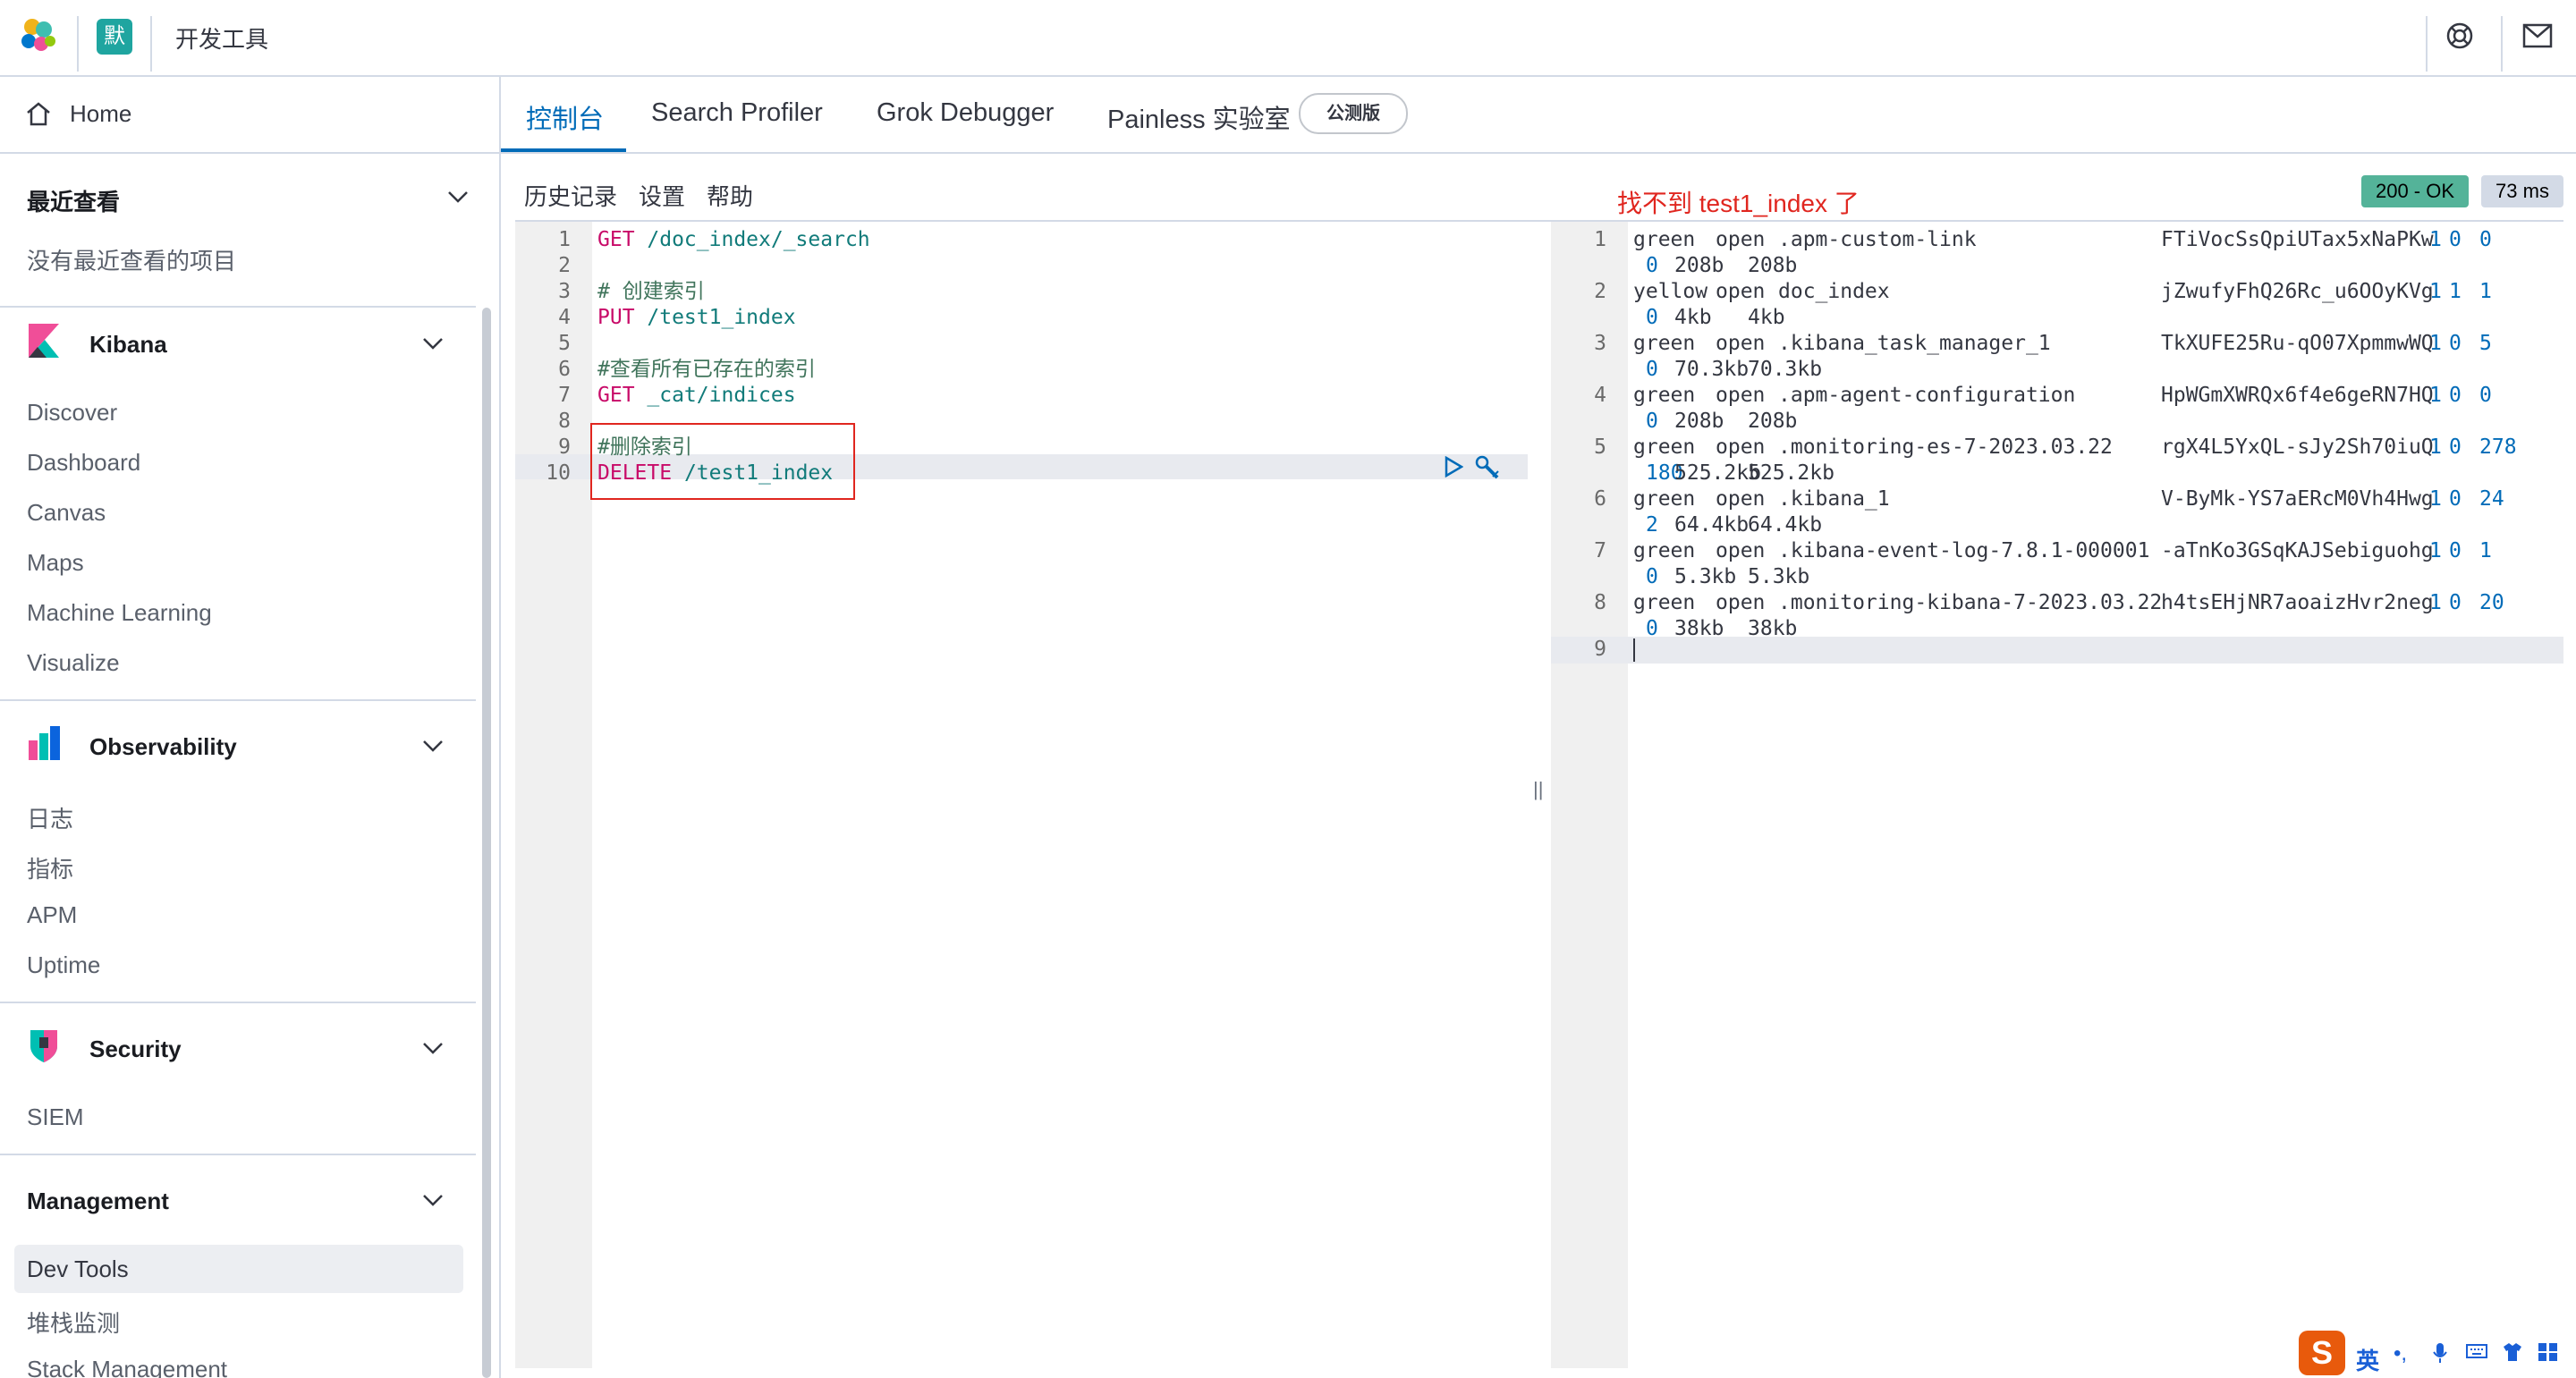 The height and width of the screenshot is (1378, 2576). Describe the element at coordinates (1834, 291) in the screenshot. I see `cell-index: doc_index` at that location.